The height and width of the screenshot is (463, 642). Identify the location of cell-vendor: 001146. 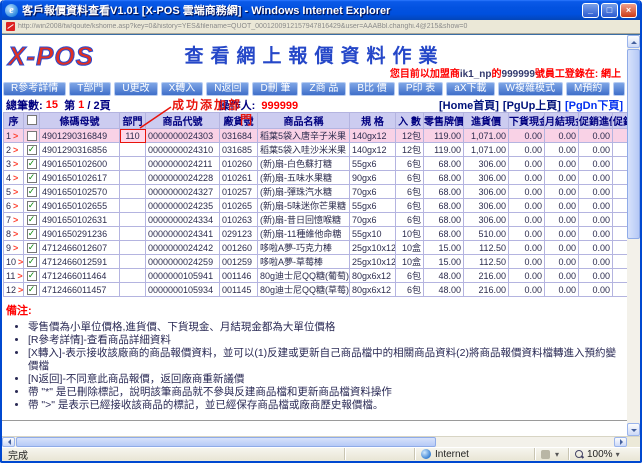
(238, 275).